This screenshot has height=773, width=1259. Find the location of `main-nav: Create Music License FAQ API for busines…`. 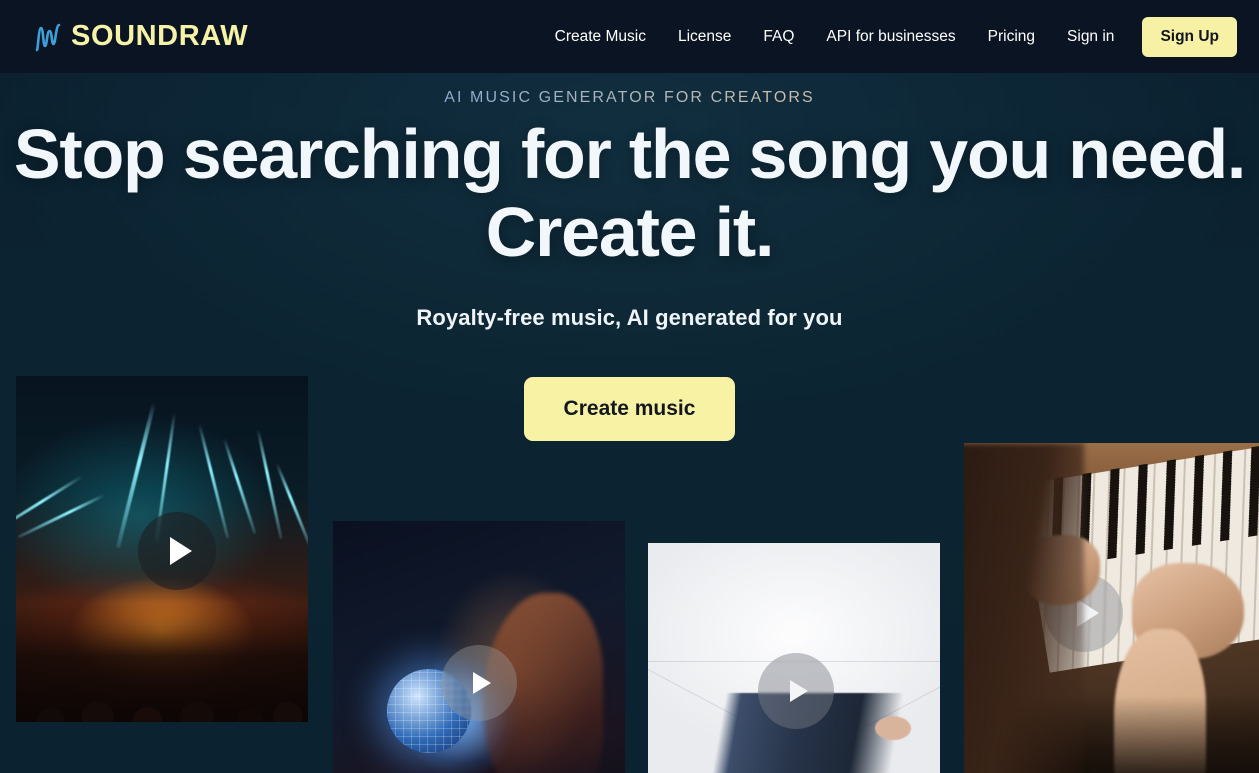

main-nav: Create Music License FAQ API for busines… is located at coordinates (888, 36).